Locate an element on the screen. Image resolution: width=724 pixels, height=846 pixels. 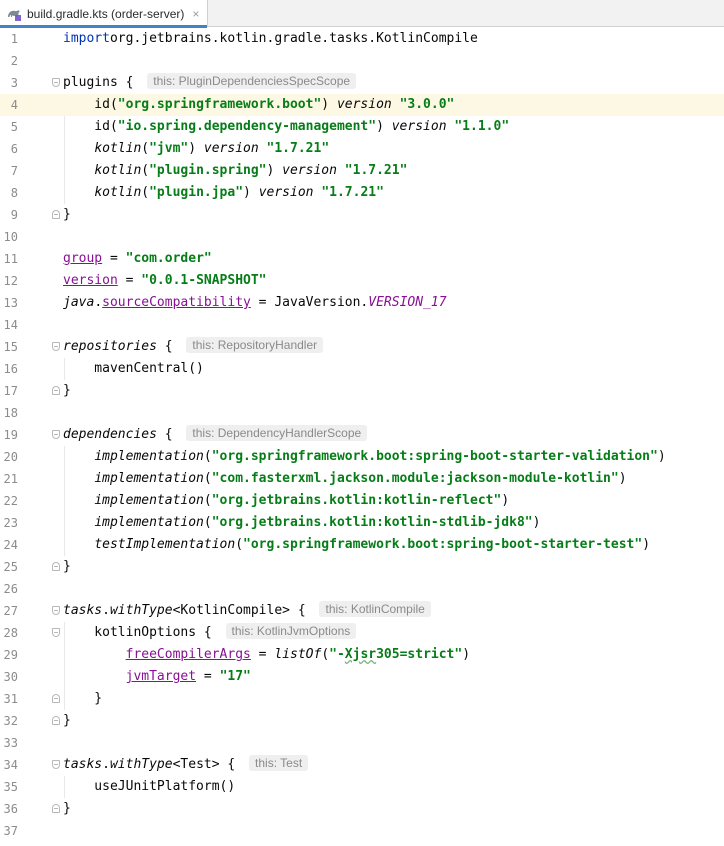
code-line: 37 is located at coordinates (362, 831).